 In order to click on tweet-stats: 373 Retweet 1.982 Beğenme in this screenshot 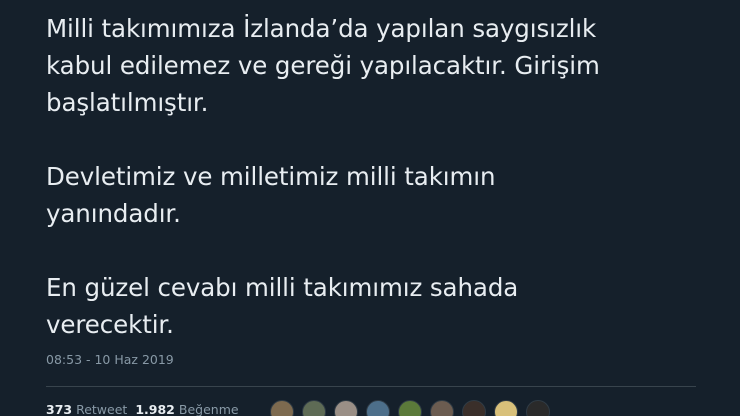, I will do `click(142, 409)`.